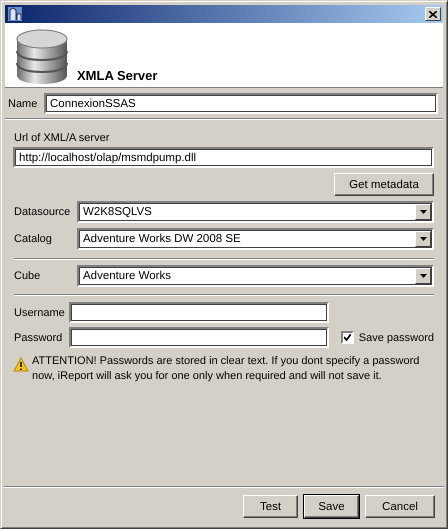  I want to click on name-field: ConnexionSSAS, so click(241, 103).